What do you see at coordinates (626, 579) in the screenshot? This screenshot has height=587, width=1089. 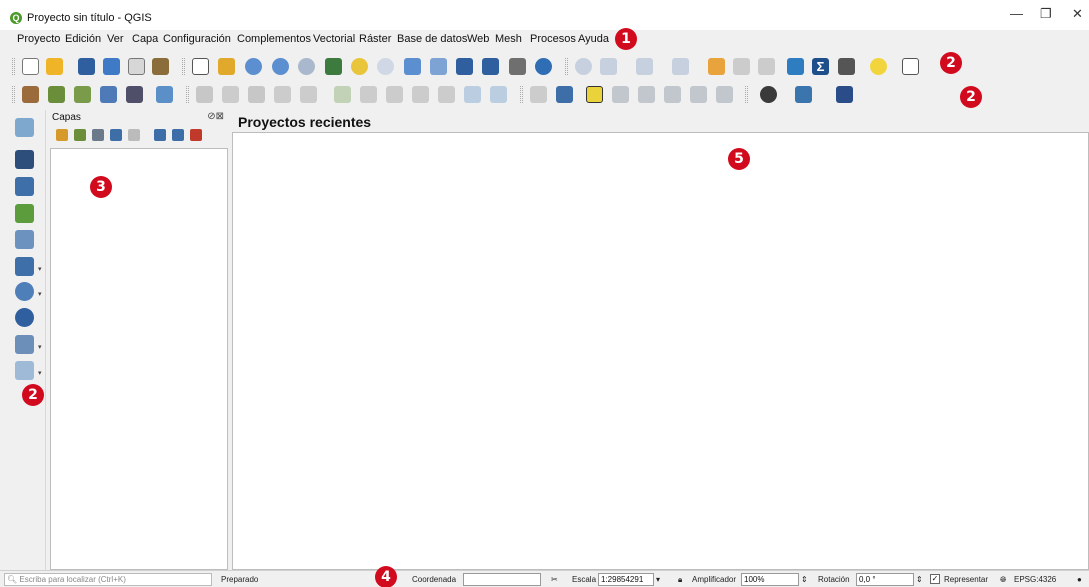 I see `scale-combobox: 1:29854291` at bounding box center [626, 579].